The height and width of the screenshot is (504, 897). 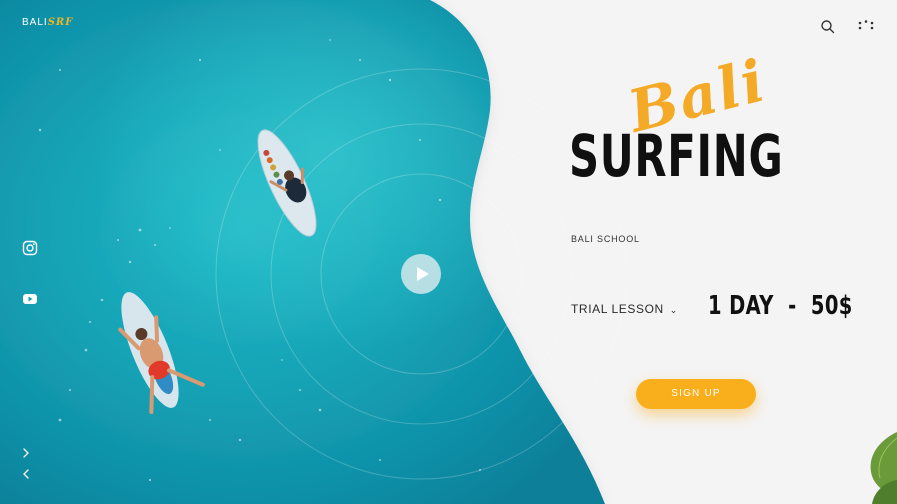 I want to click on play-icon, so click(x=423, y=274).